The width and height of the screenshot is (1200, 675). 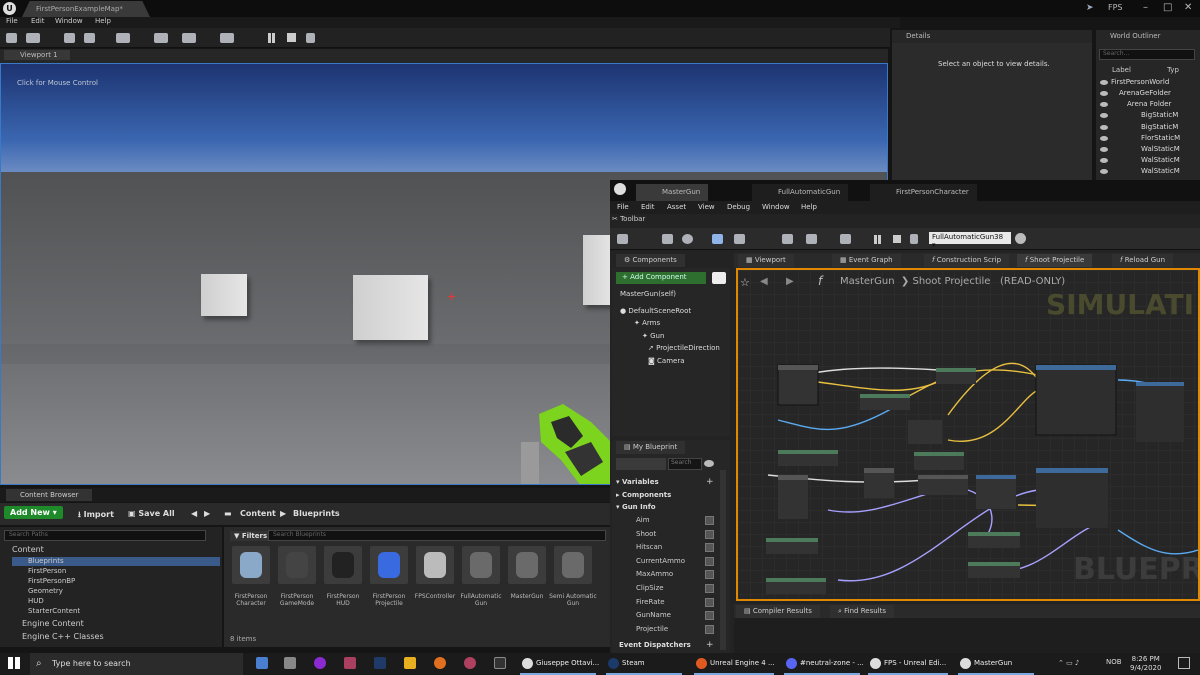 I want to click on simulation-icon, so click(x=845, y=239).